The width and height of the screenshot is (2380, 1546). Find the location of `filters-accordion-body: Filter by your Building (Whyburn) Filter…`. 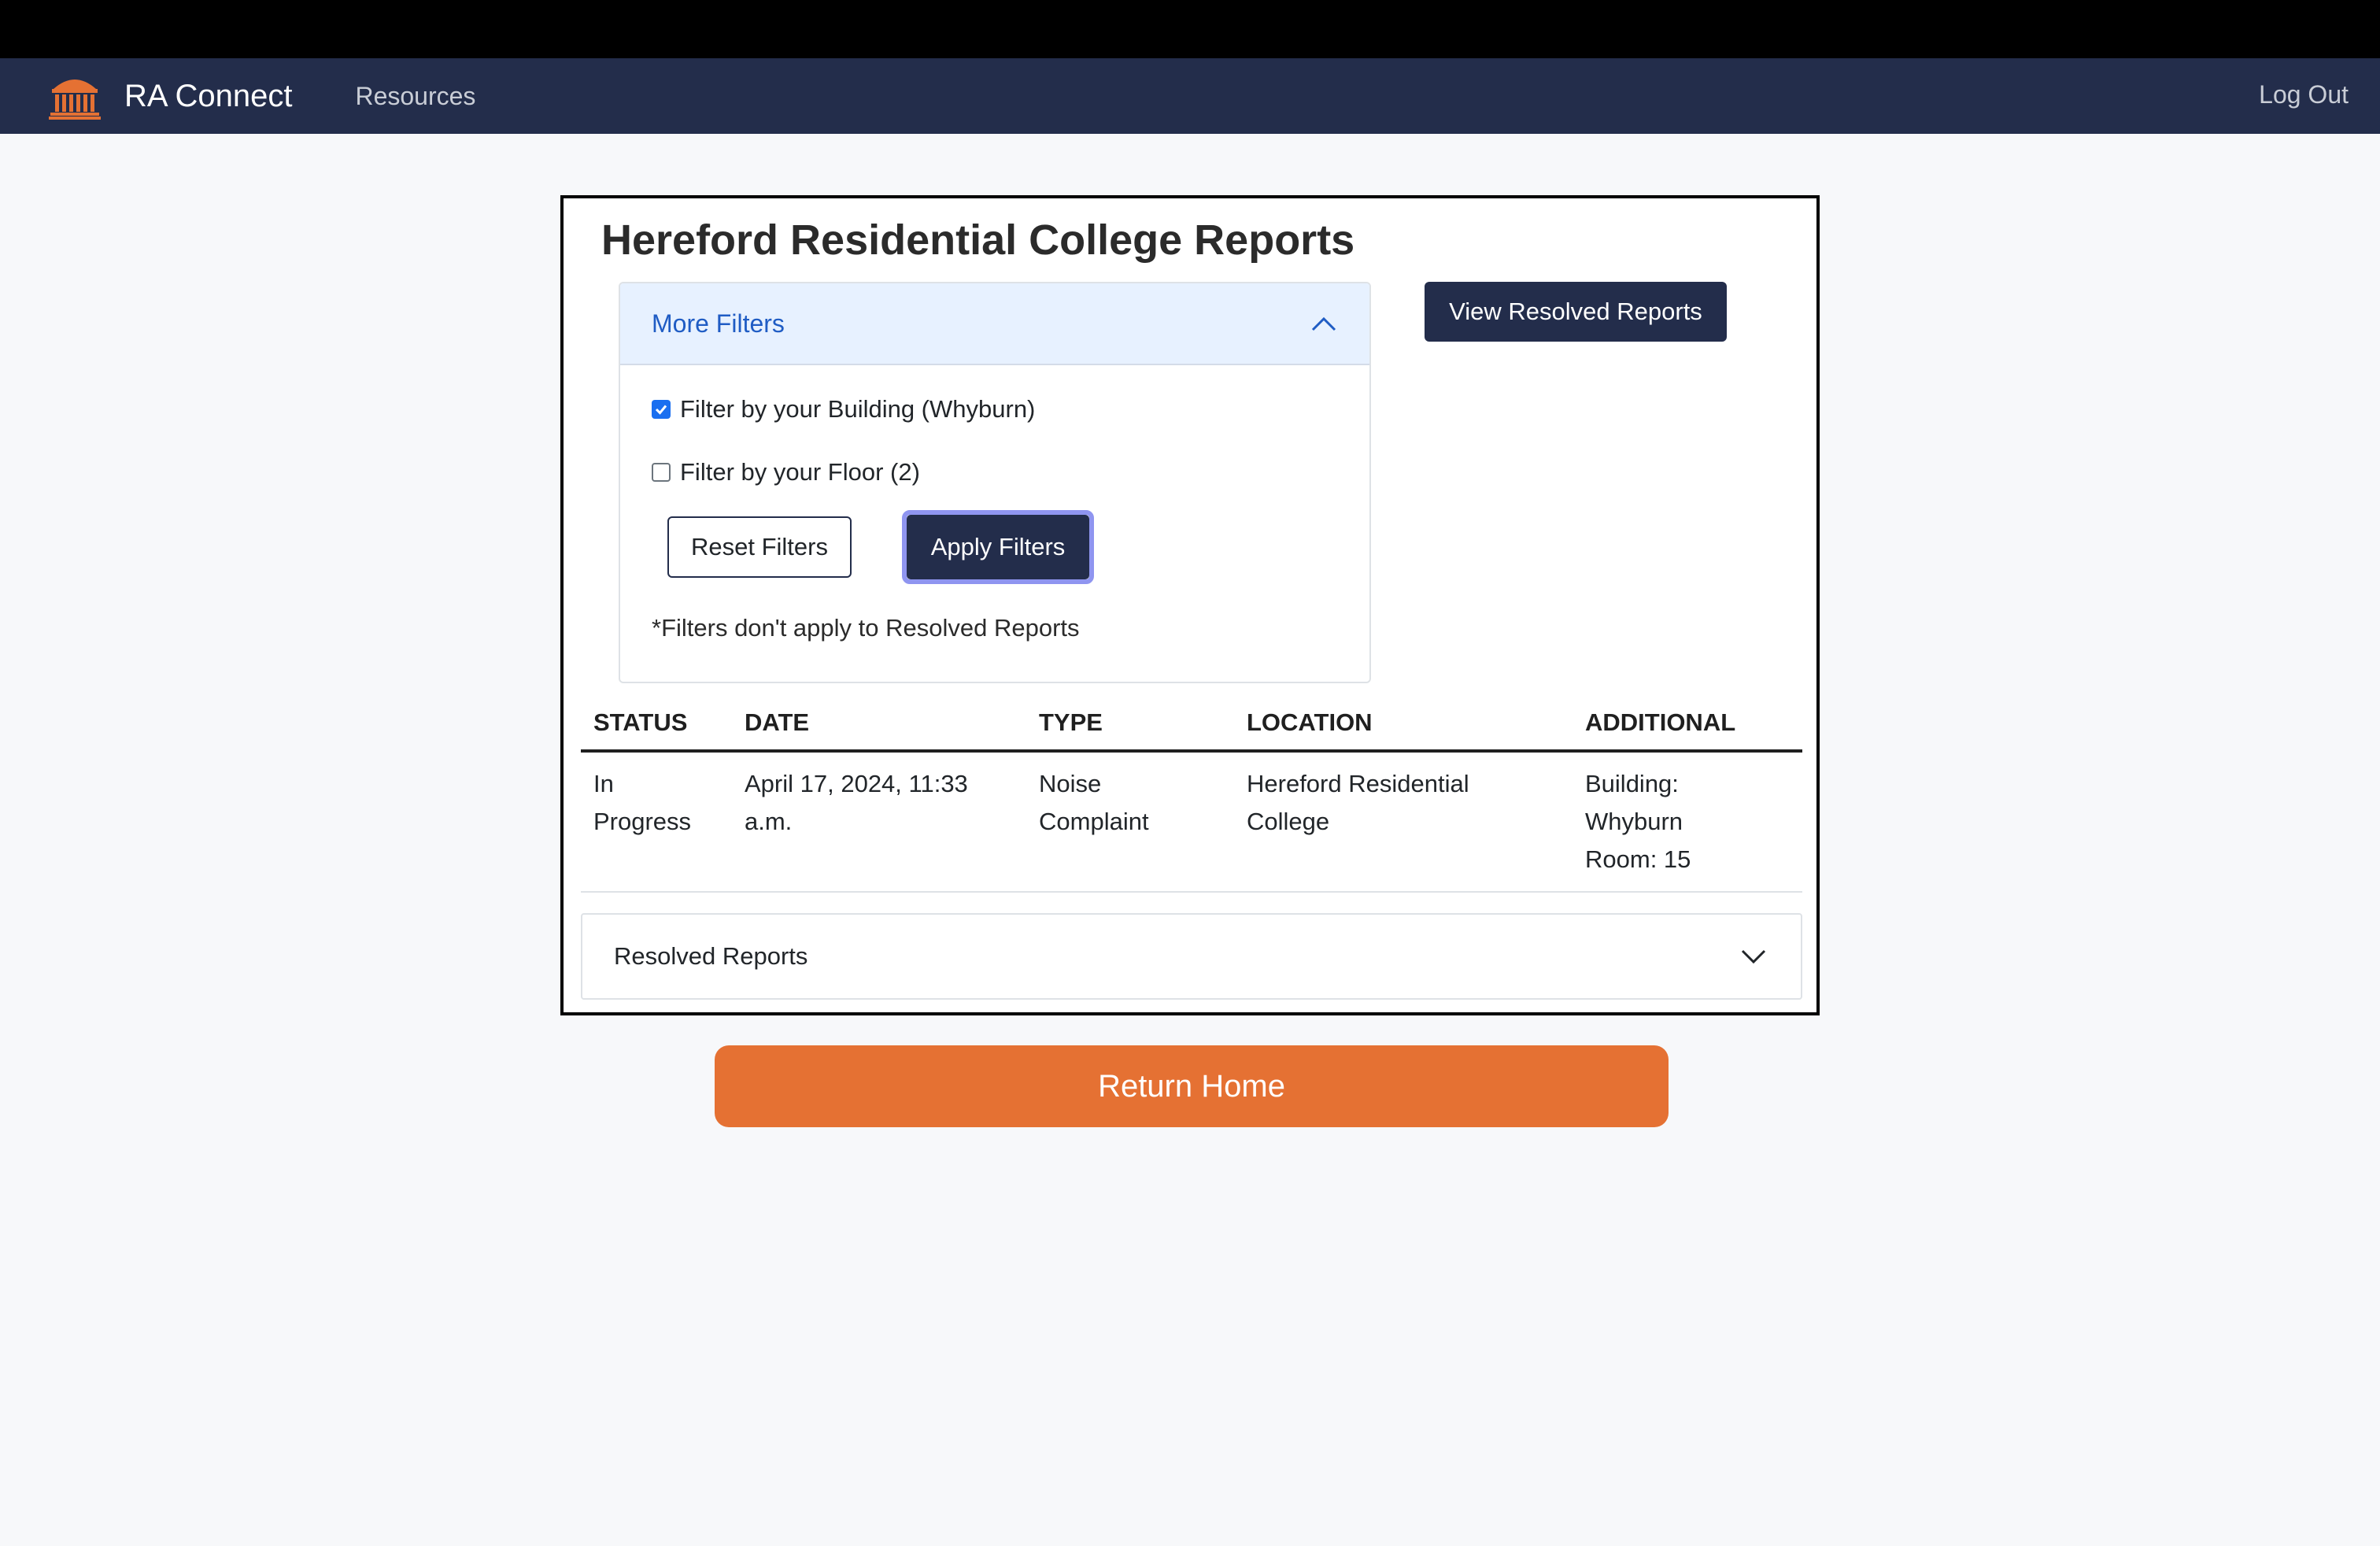

filters-accordion-body: Filter by your Building (Whyburn) Filter… is located at coordinates (994, 523).